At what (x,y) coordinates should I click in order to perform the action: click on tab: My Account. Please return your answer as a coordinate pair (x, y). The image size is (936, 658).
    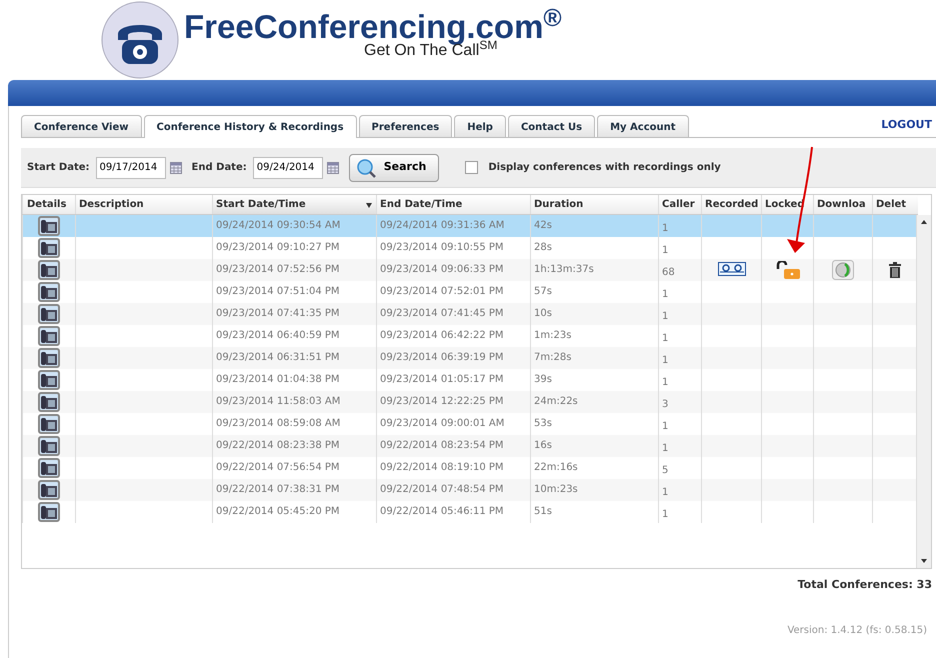
    Looking at the image, I should click on (643, 126).